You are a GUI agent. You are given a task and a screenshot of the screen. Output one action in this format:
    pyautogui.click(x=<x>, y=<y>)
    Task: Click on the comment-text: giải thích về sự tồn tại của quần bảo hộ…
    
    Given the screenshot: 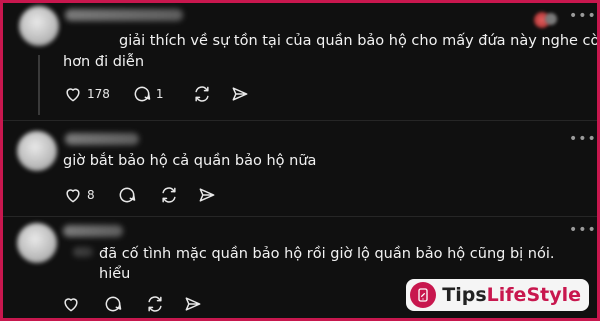 What is the action you would take?
    pyautogui.click(x=358, y=41)
    